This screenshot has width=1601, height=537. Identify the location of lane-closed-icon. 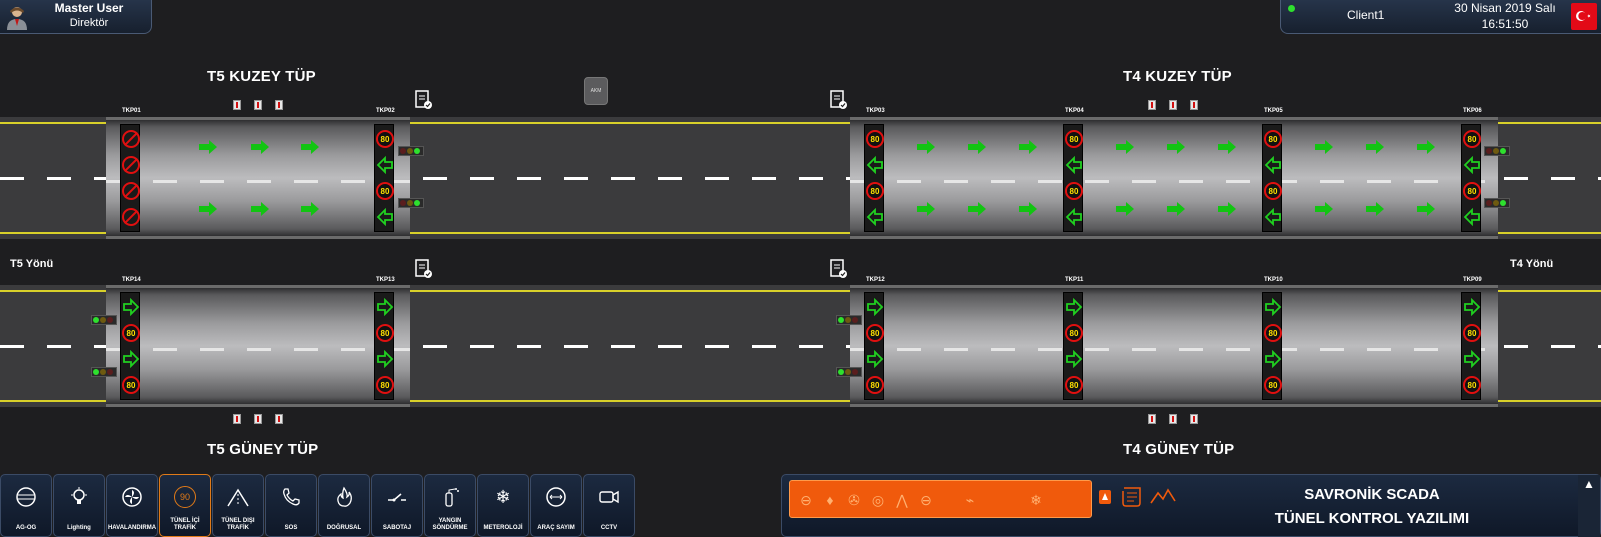
(131, 217).